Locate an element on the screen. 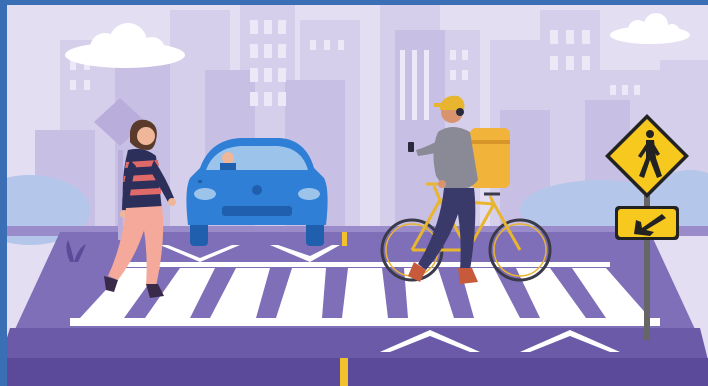 The width and height of the screenshot is (708, 386). arrow-sign is located at coordinates (647, 223).